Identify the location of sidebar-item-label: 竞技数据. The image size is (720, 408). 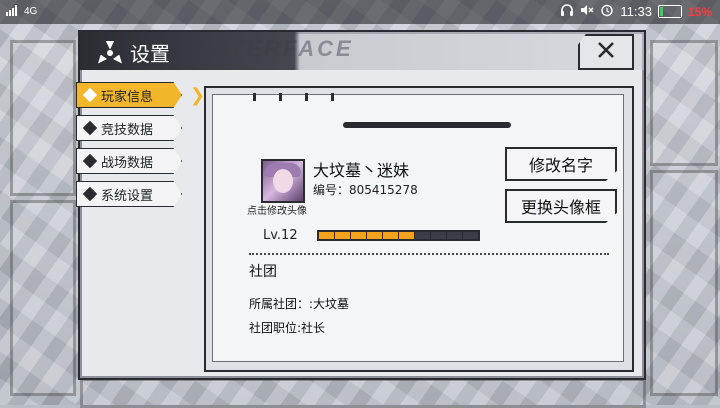
(127, 130).